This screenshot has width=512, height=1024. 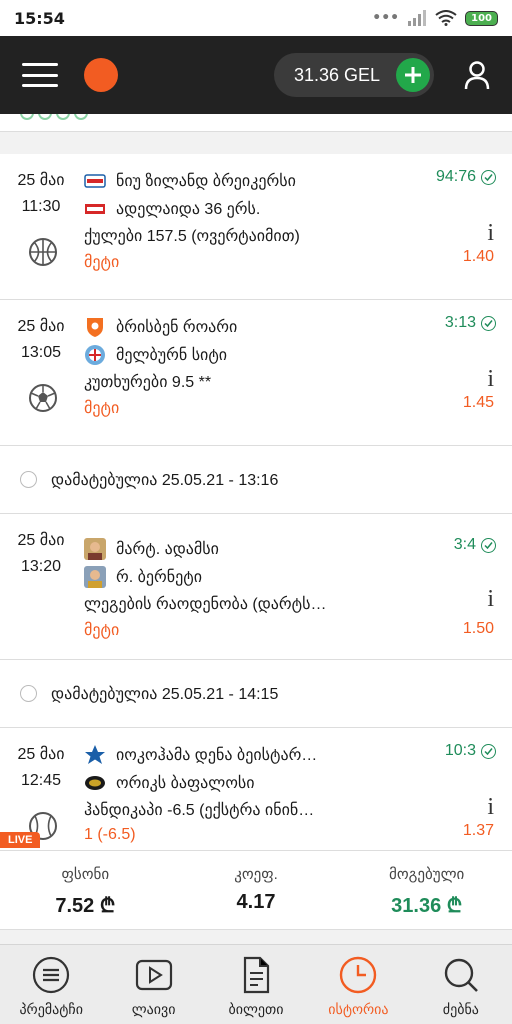 I want to click on final-score: 3:13, so click(x=460, y=322).